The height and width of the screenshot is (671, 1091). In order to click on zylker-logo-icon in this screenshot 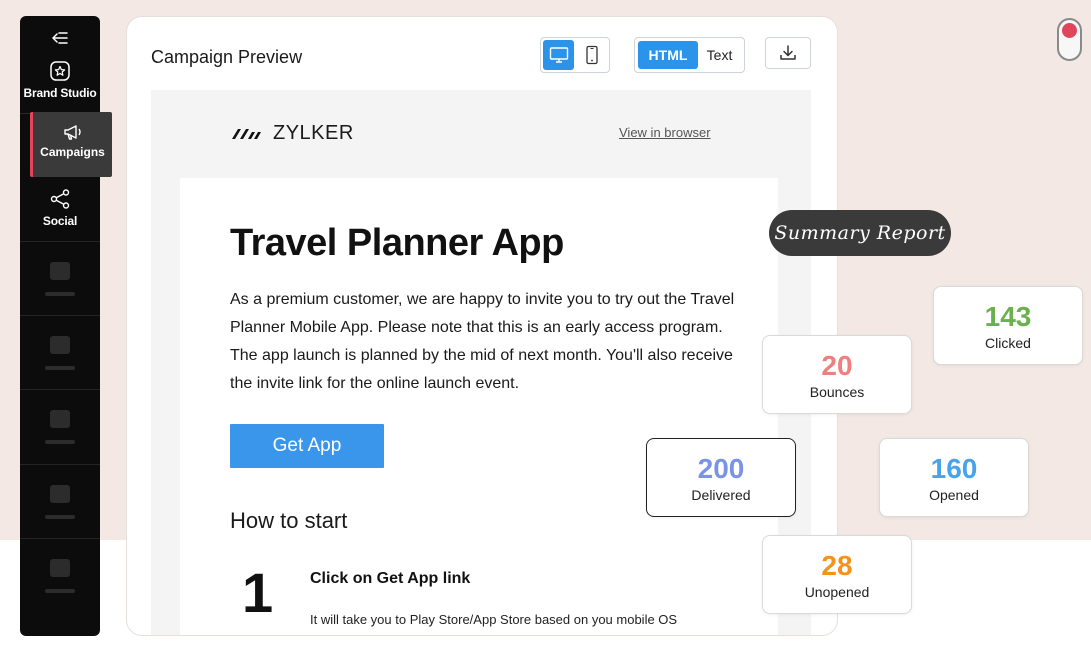, I will do `click(246, 133)`.